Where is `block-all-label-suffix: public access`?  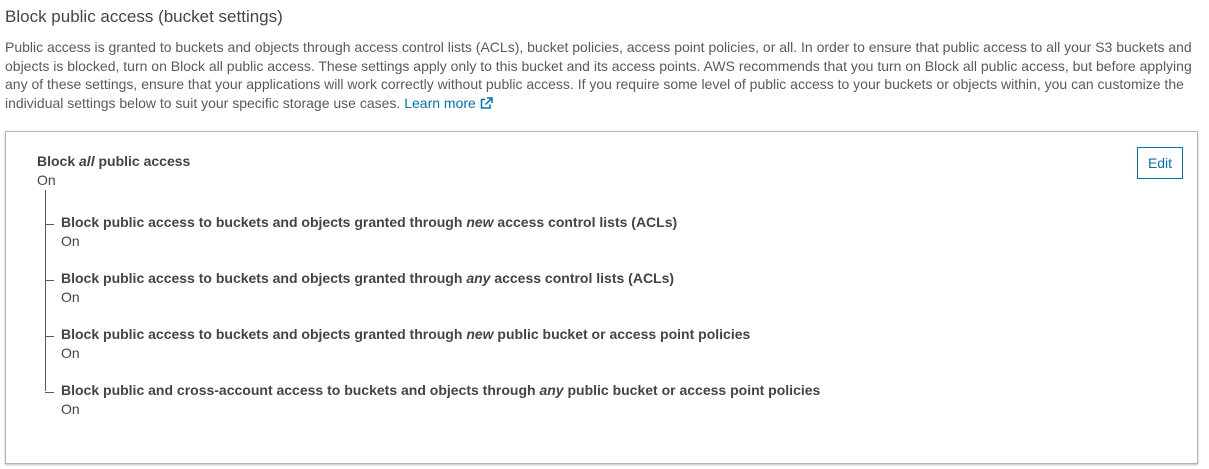
block-all-label-suffix: public access is located at coordinates (142, 161).